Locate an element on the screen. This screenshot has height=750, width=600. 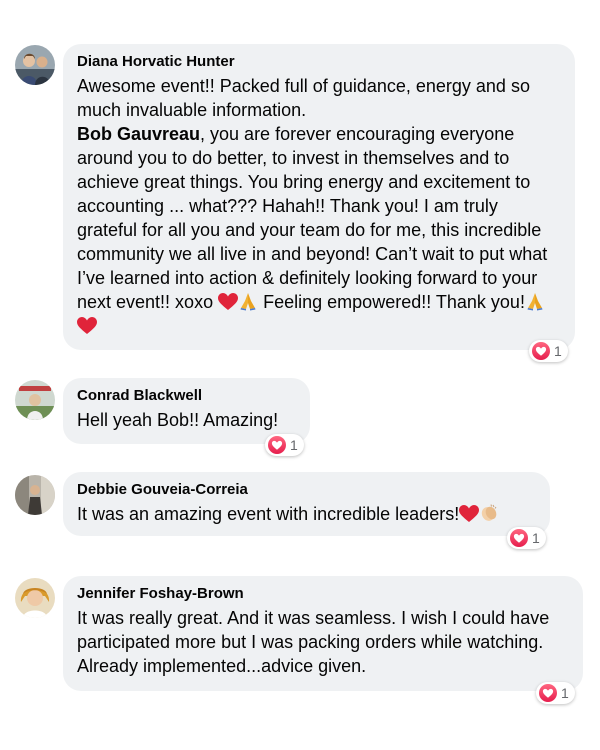
comment-author: Jennifer Foshay-Brown is located at coordinates (323, 594).